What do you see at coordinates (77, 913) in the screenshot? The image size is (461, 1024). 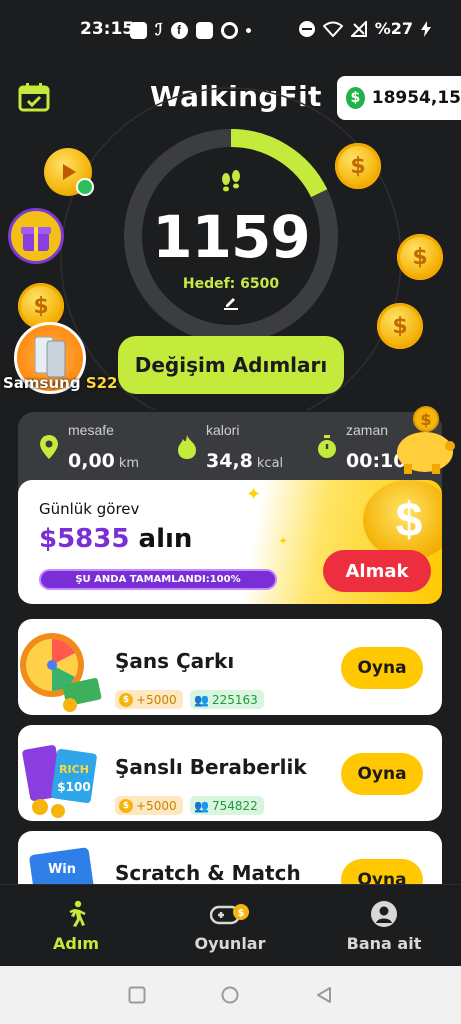 I see `walking-icon` at bounding box center [77, 913].